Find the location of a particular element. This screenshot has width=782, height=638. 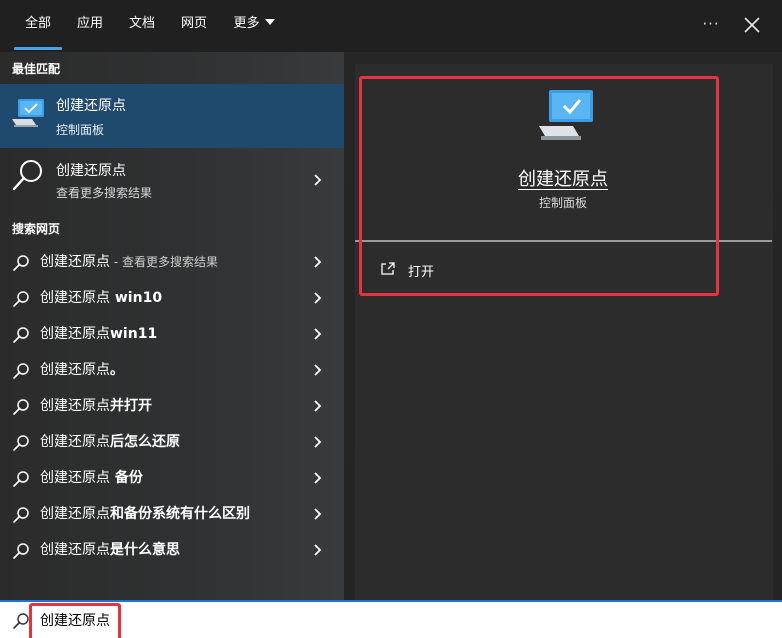

ellipsis-icon: ··· is located at coordinates (711, 24).